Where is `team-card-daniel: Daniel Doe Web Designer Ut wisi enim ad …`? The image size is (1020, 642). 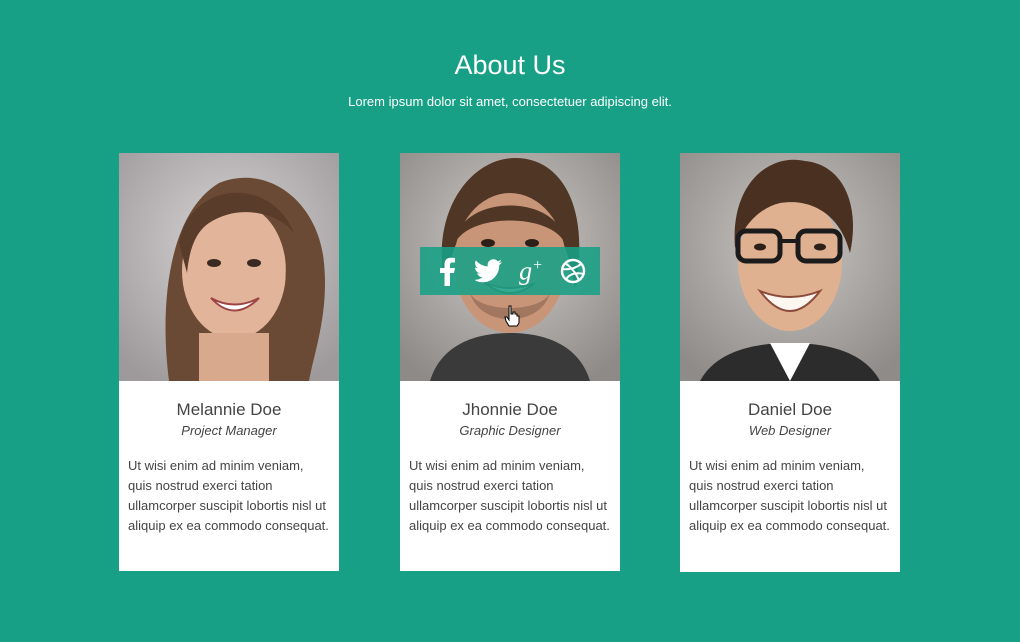 team-card-daniel: Daniel Doe Web Designer Ut wisi enim ad … is located at coordinates (790, 362).